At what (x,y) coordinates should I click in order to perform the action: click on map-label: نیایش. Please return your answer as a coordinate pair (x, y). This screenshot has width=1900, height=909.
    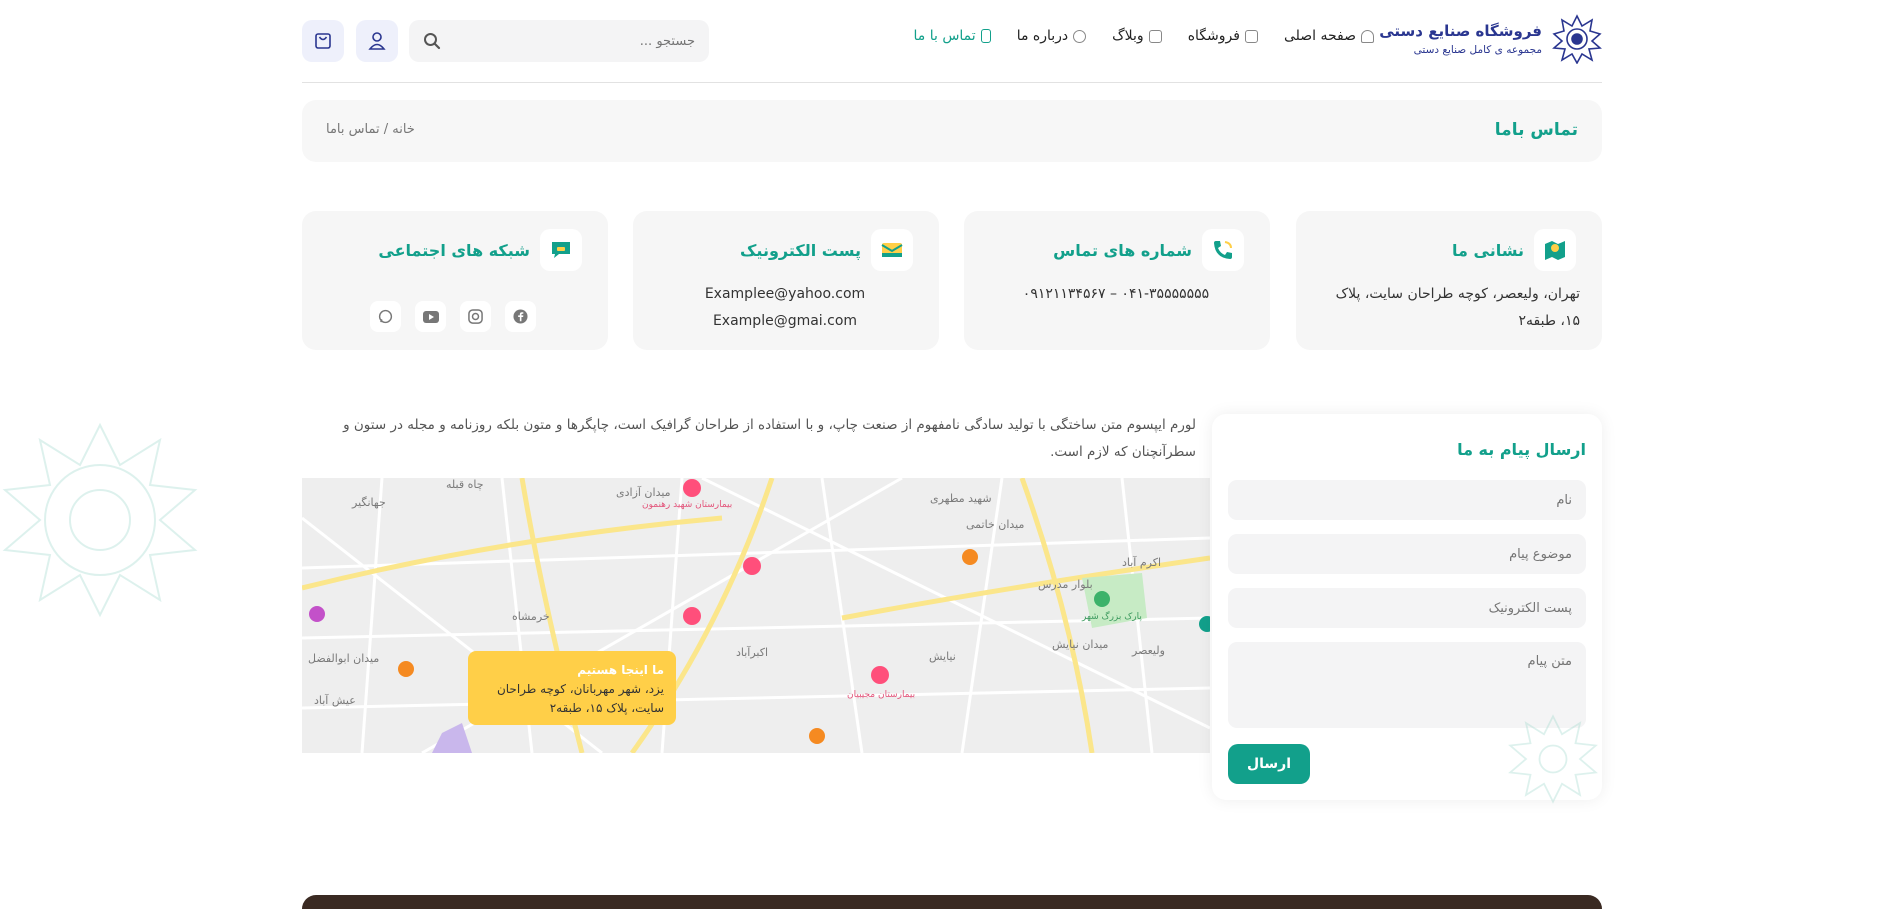
    Looking at the image, I should click on (942, 656).